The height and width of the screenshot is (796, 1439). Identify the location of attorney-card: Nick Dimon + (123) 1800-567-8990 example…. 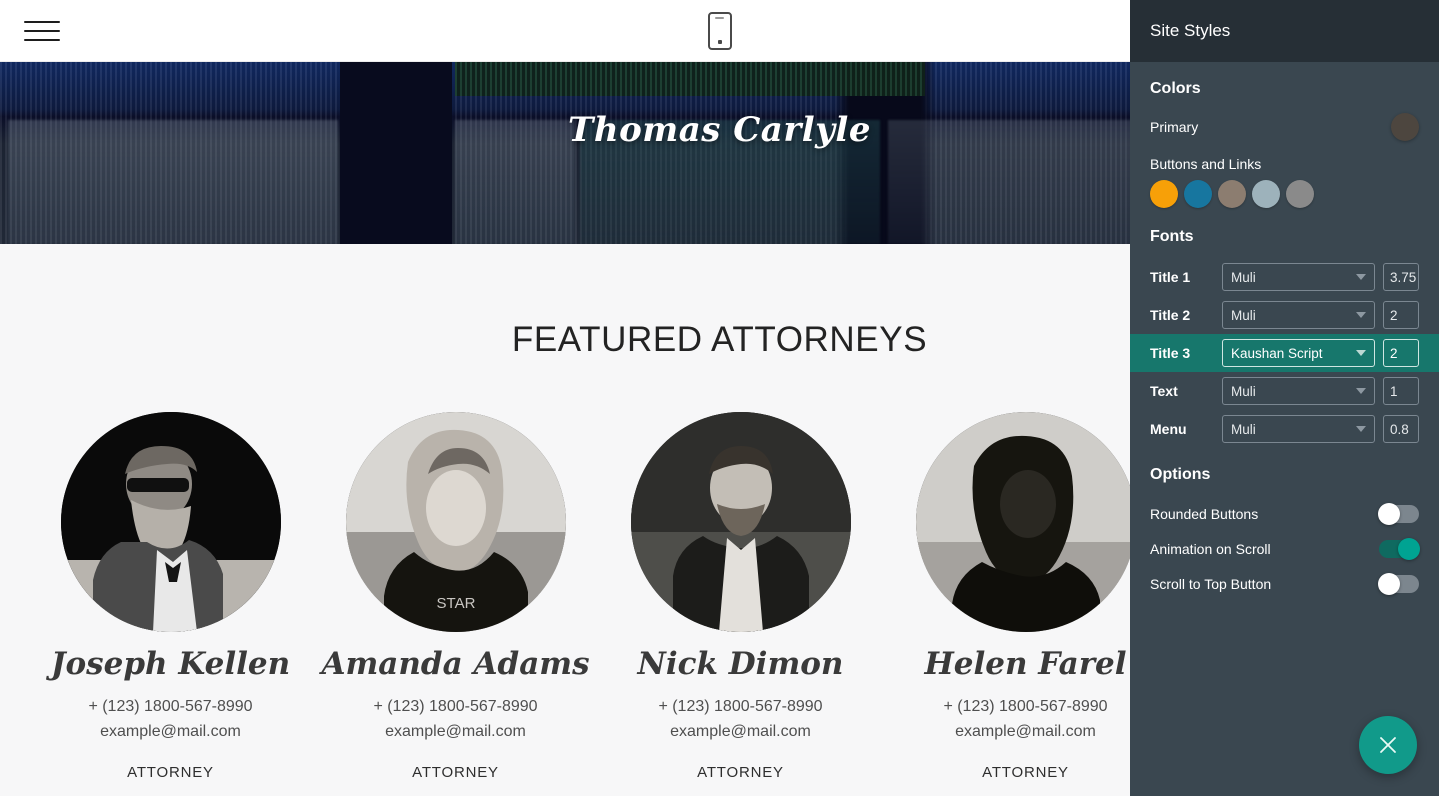
(740, 596).